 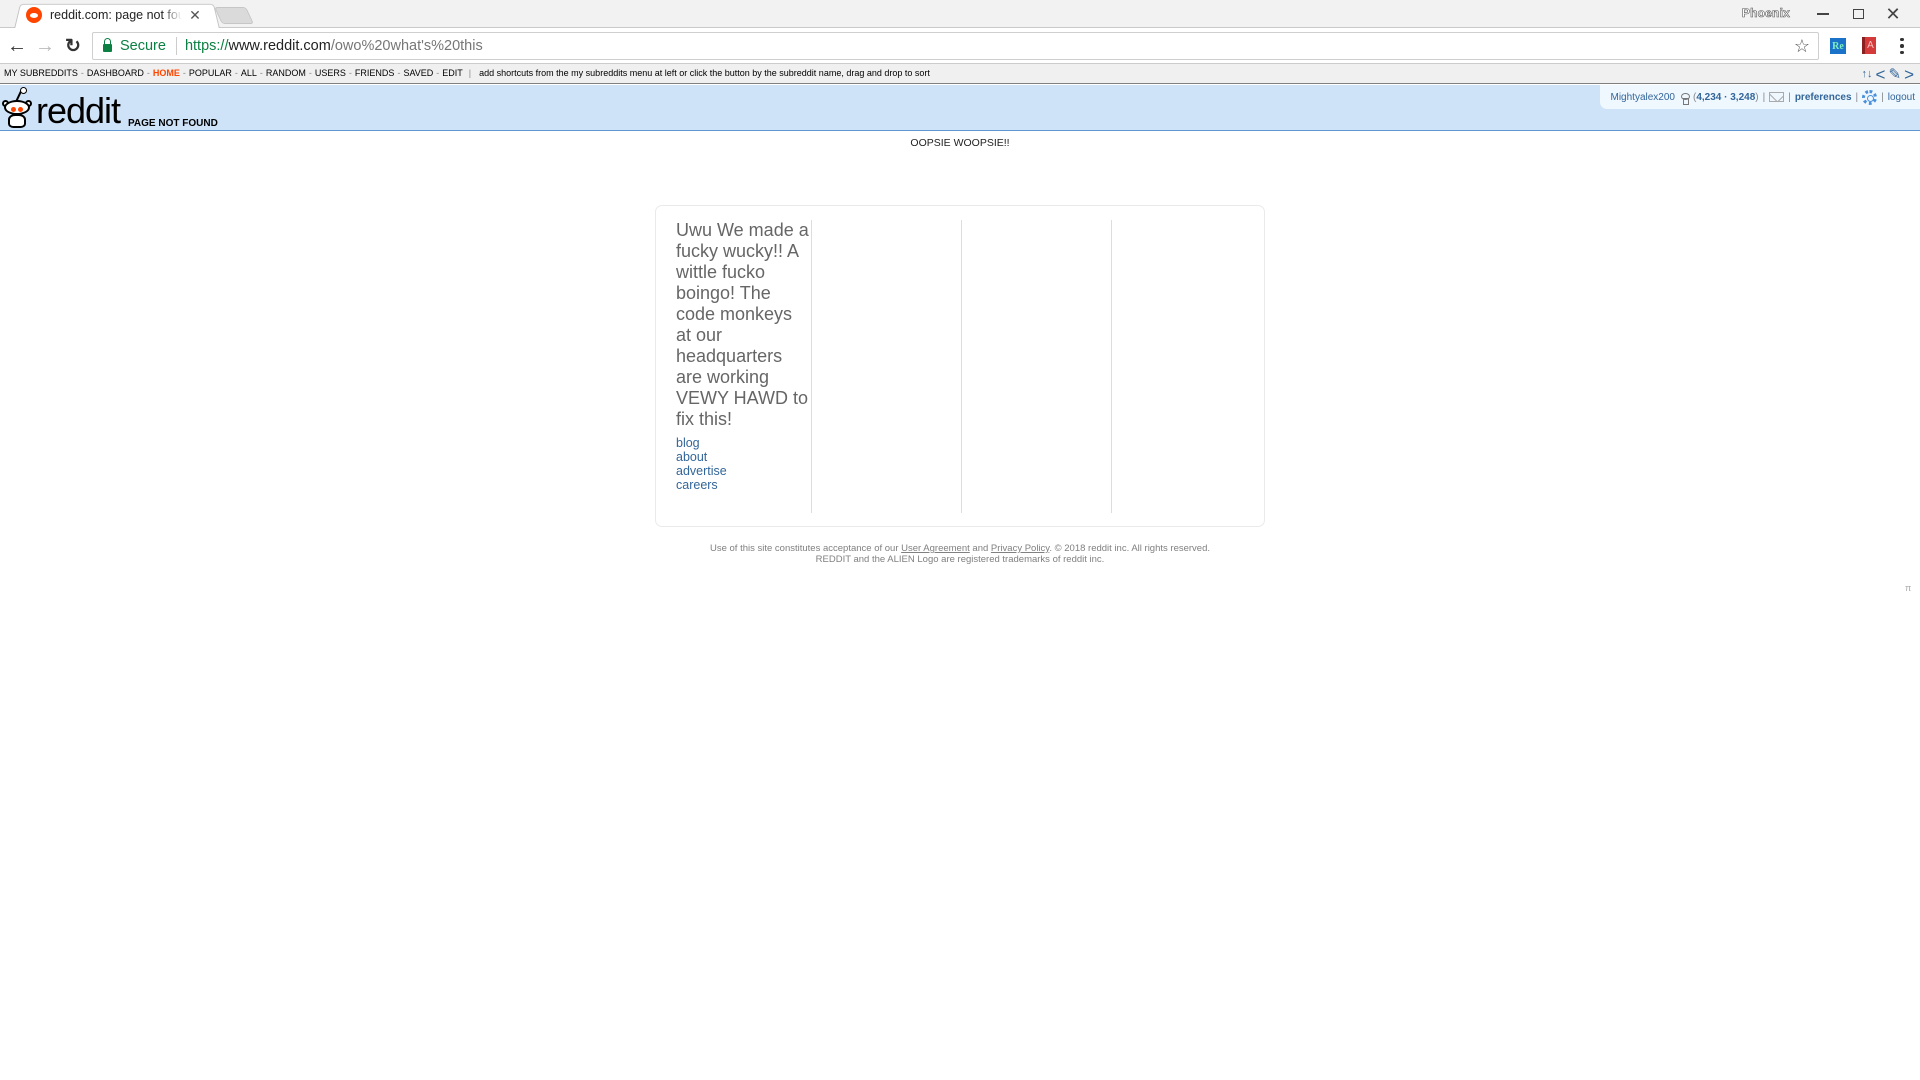 What do you see at coordinates (41, 73) in the screenshot?
I see `subreddit-nav-my-subreddits: MY SUBREDDITS` at bounding box center [41, 73].